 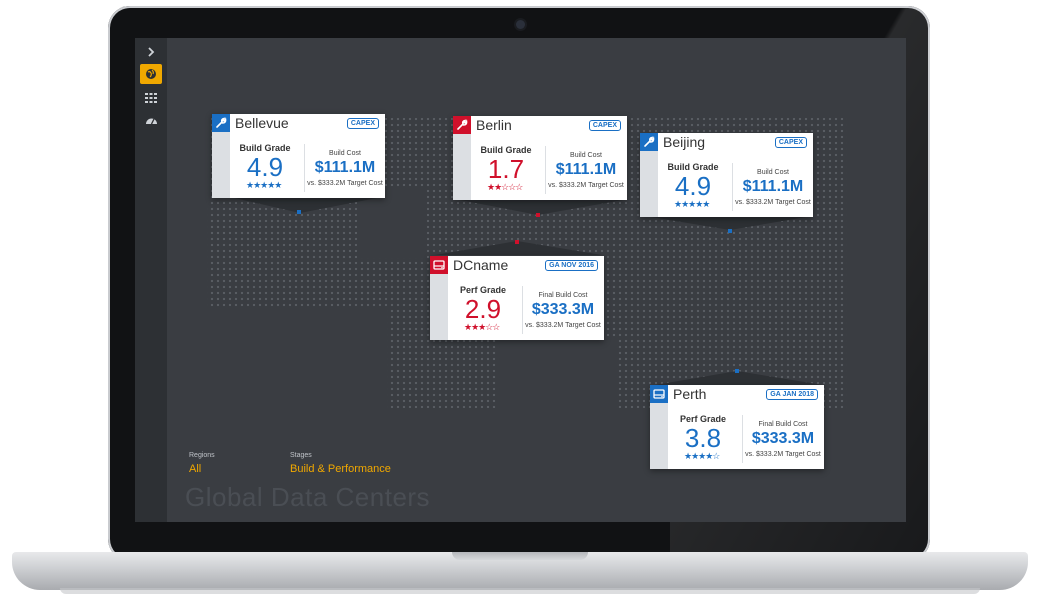 What do you see at coordinates (481, 265) in the screenshot?
I see `card-title: DCname` at bounding box center [481, 265].